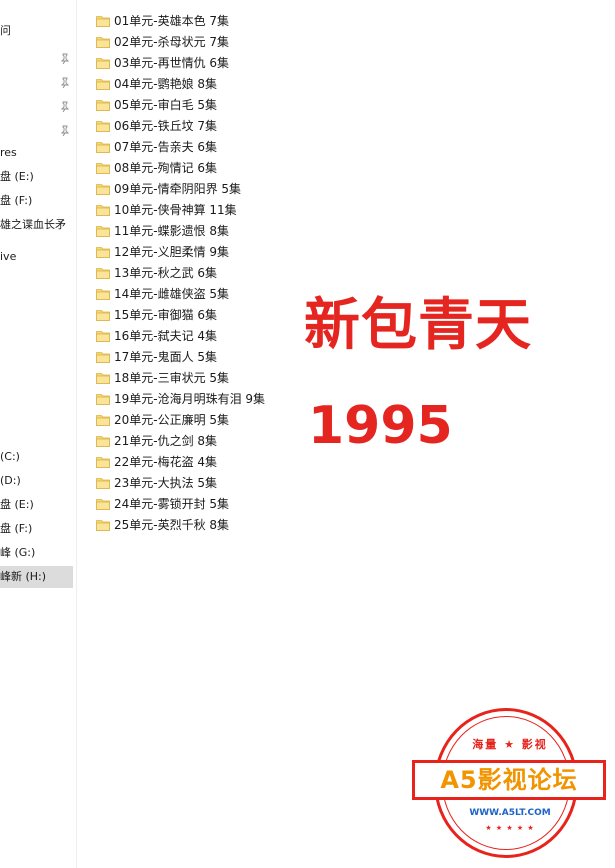 The height and width of the screenshot is (868, 615). I want to click on file-name: 03单元-再世情仇 6集, so click(172, 63).